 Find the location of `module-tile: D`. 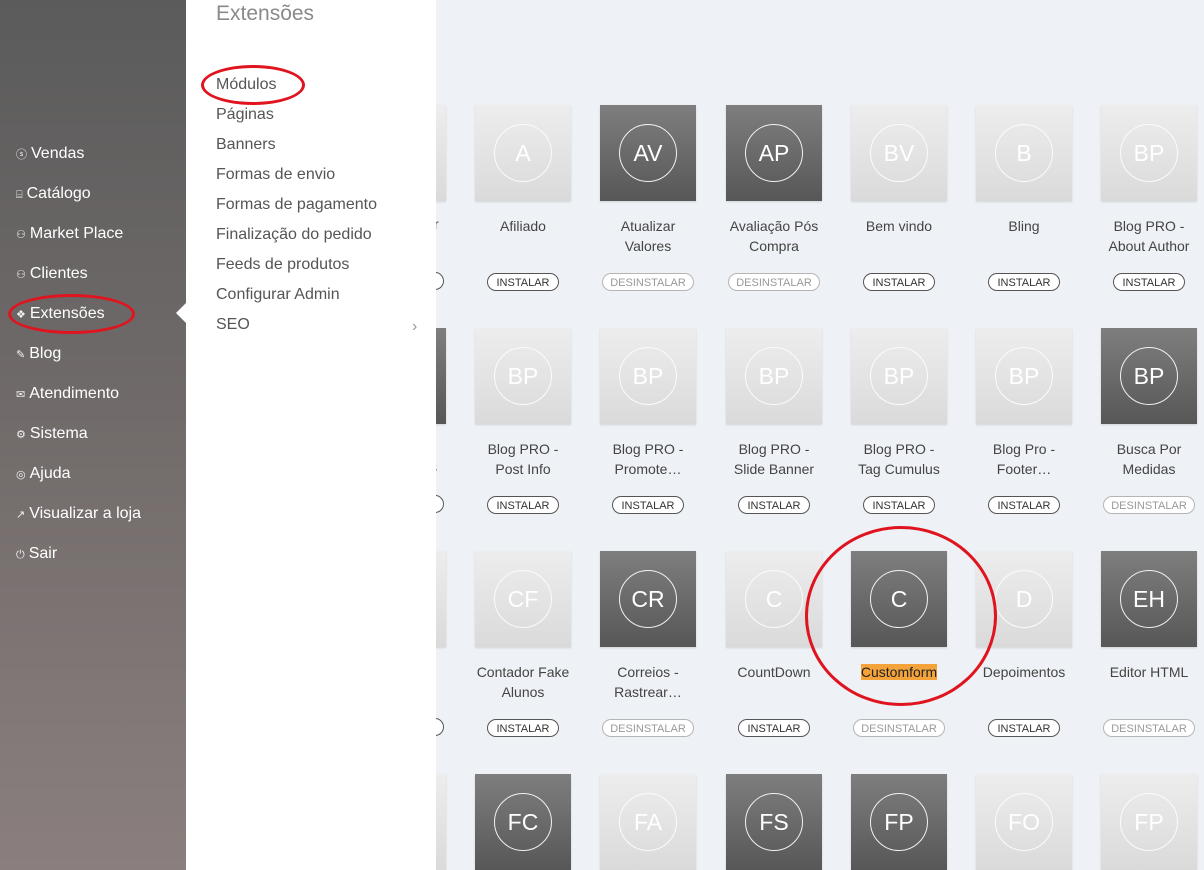

module-tile: D is located at coordinates (1024, 599).